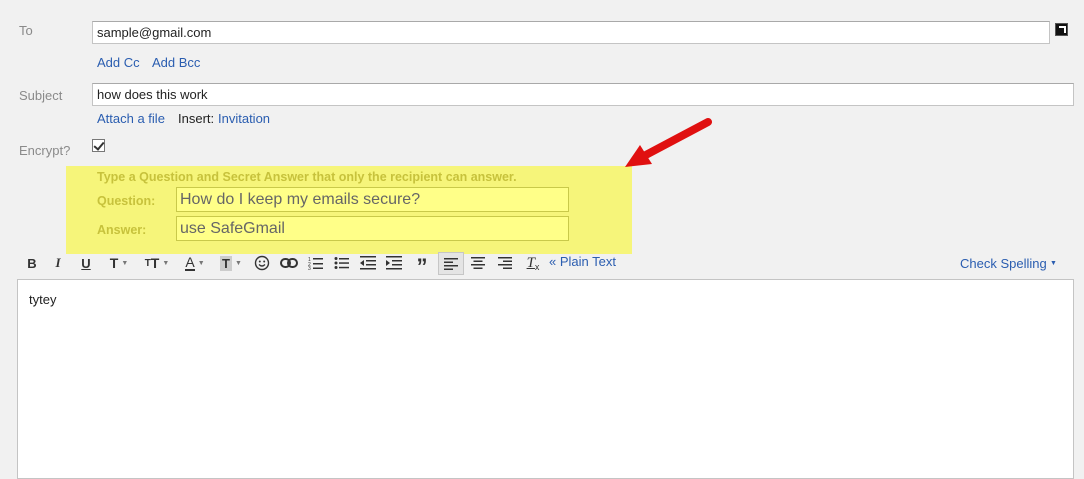 Image resolution: width=1084 pixels, height=479 pixels. I want to click on plain-text-link: « Plain Text, so click(582, 261).